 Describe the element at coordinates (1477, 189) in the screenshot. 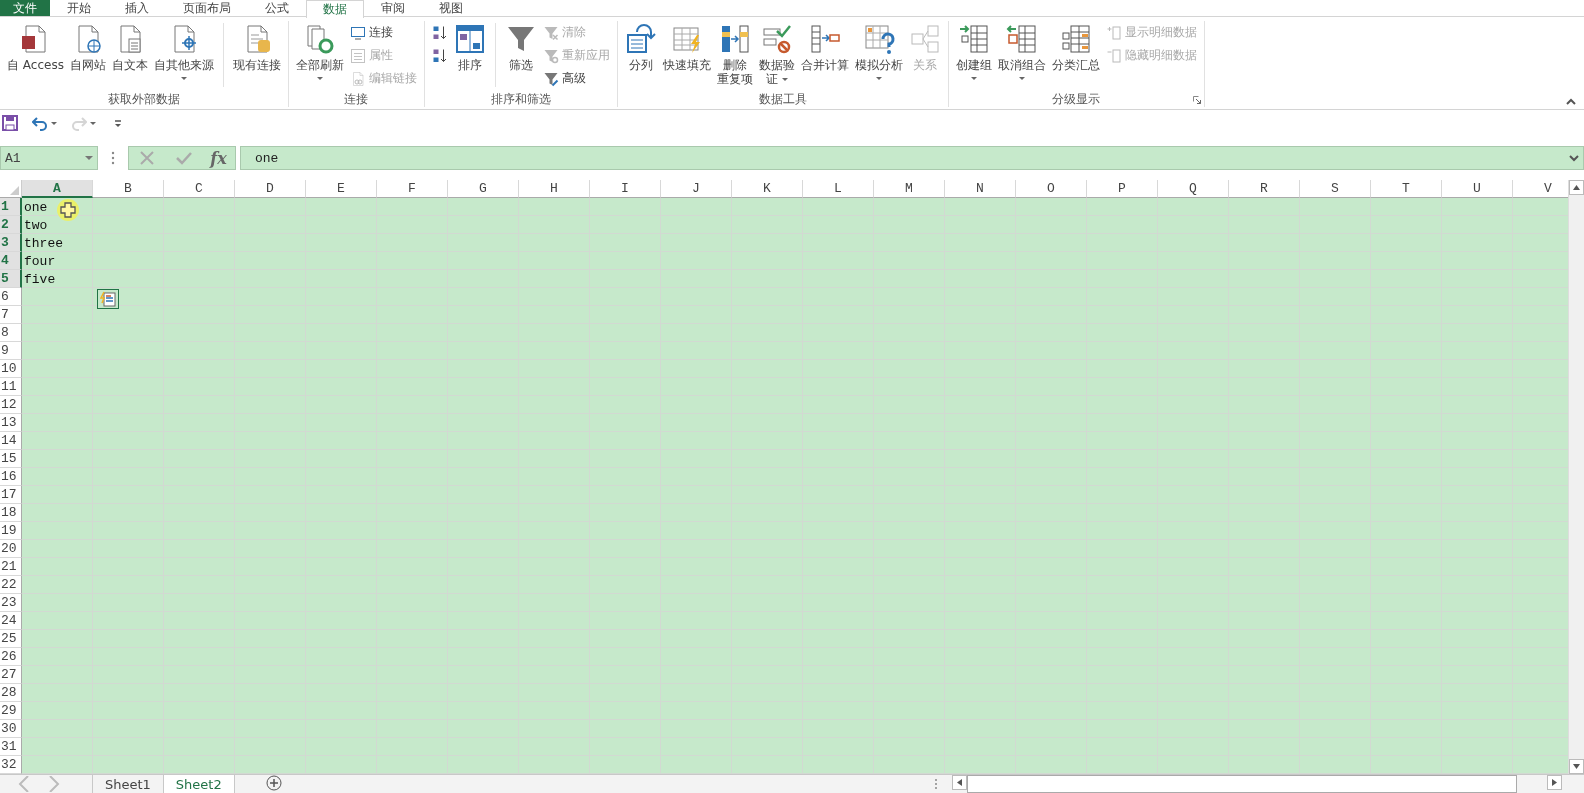

I see `column-header: U` at that location.